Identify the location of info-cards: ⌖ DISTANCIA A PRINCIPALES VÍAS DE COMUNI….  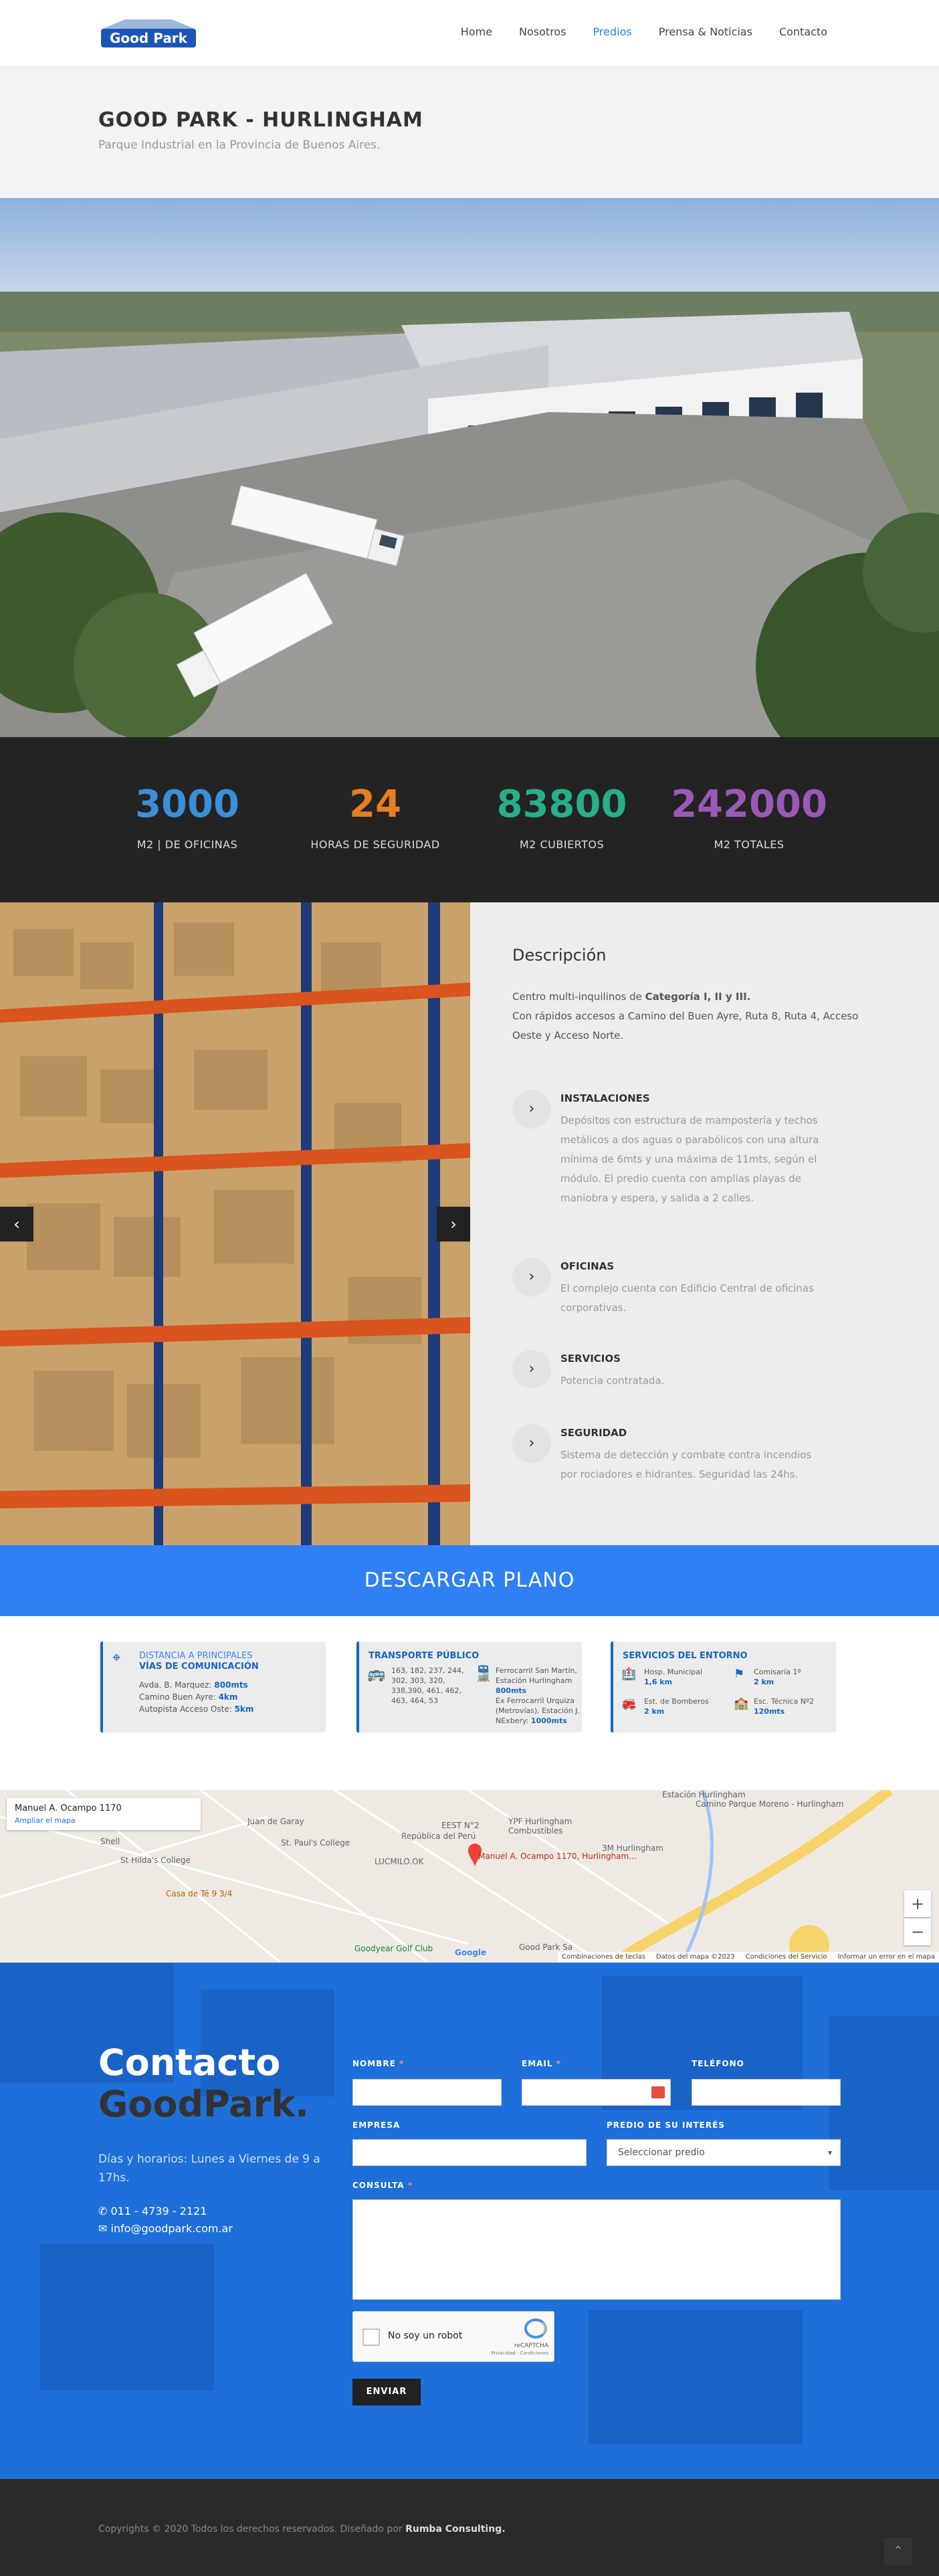
(469, 1703).